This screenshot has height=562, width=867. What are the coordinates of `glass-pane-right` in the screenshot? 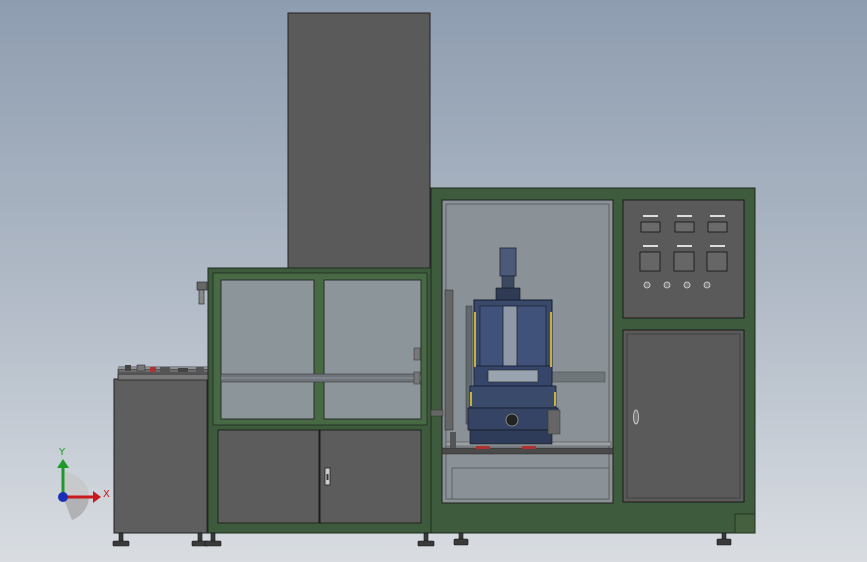 It's located at (372, 349).